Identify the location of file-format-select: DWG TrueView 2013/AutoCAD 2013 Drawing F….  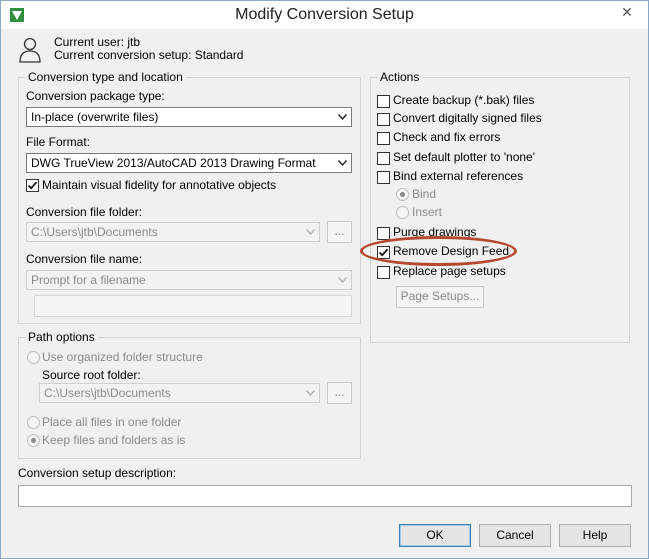
(189, 163).